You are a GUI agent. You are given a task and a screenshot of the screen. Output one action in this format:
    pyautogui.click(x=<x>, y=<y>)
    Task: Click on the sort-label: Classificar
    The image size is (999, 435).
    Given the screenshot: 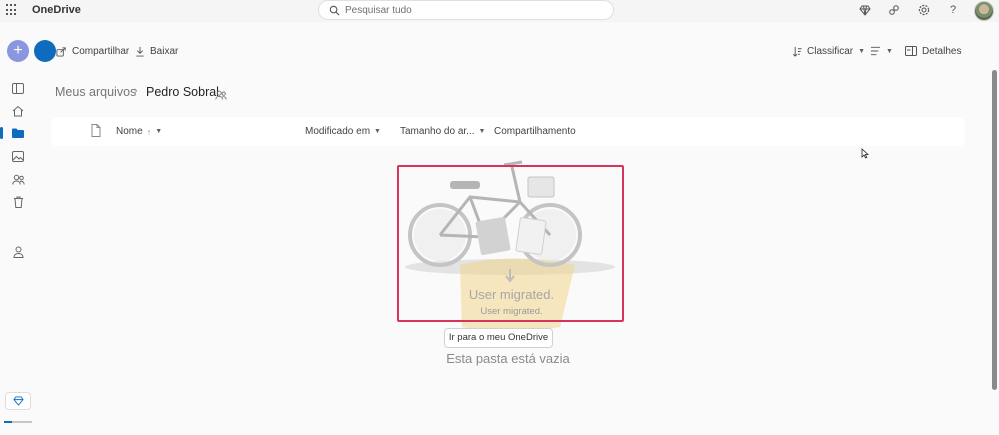 What is the action you would take?
    pyautogui.click(x=830, y=51)
    